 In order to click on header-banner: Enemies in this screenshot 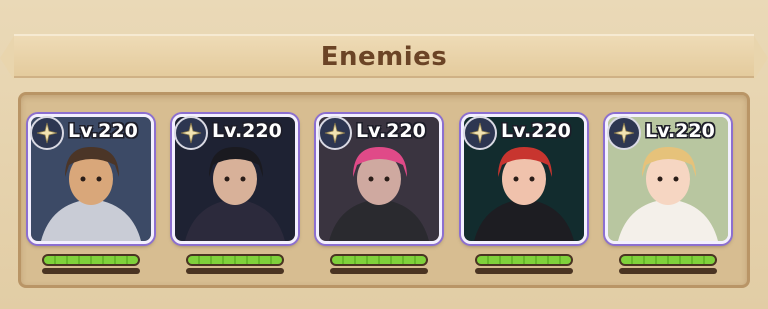, I will do `click(384, 57)`.